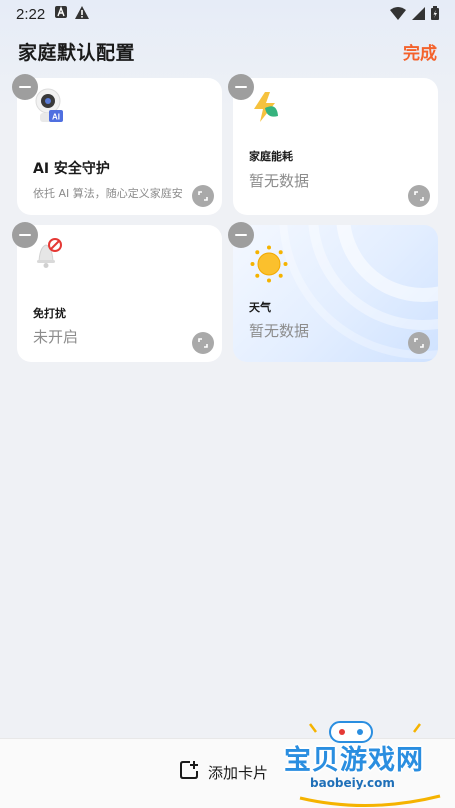 The width and height of the screenshot is (455, 808). I want to click on card-security-subtitle: 依托 AI 算法，随心定义家庭安, so click(108, 193).